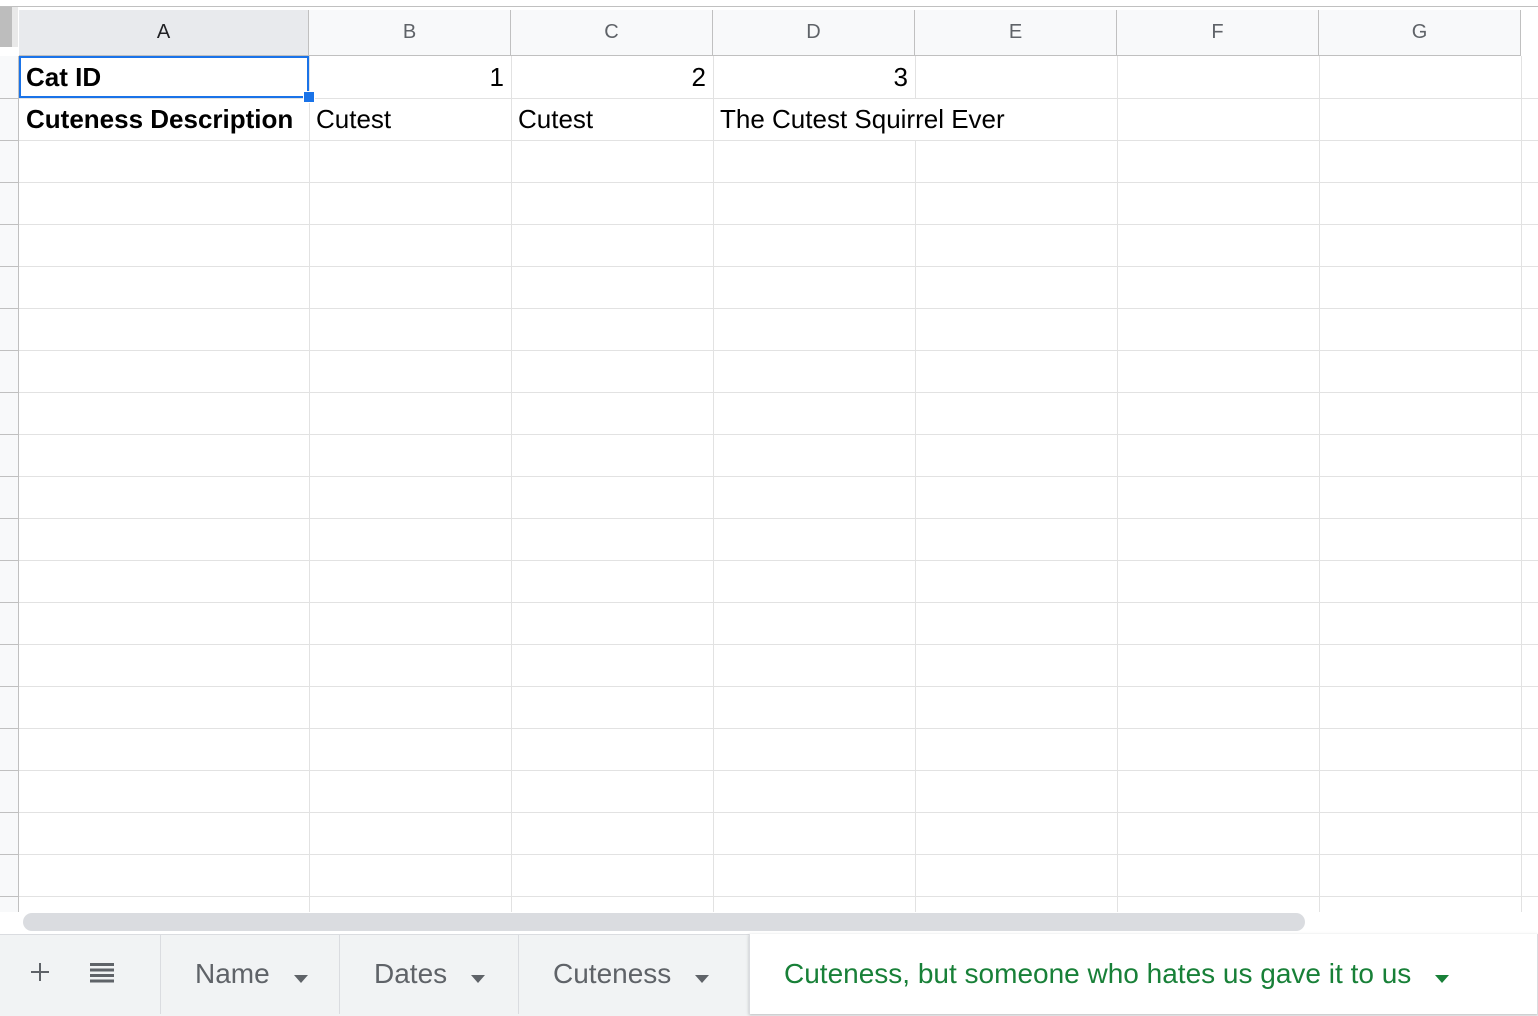  What do you see at coordinates (164, 77) in the screenshot?
I see `selected-cell-outline` at bounding box center [164, 77].